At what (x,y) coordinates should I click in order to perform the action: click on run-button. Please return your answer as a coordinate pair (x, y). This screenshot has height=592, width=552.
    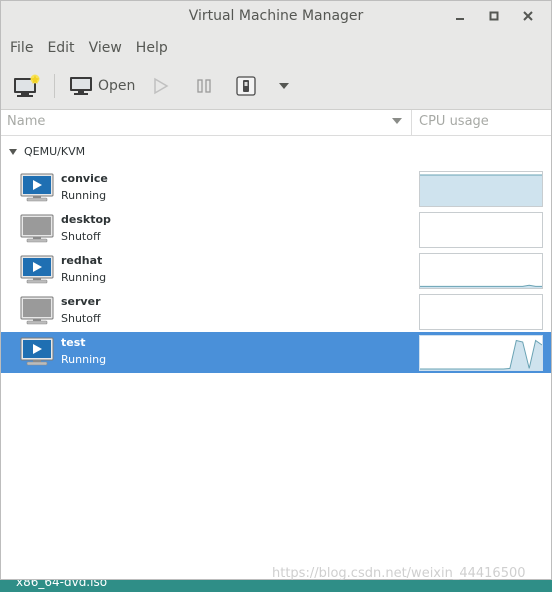
    Looking at the image, I should click on (161, 86).